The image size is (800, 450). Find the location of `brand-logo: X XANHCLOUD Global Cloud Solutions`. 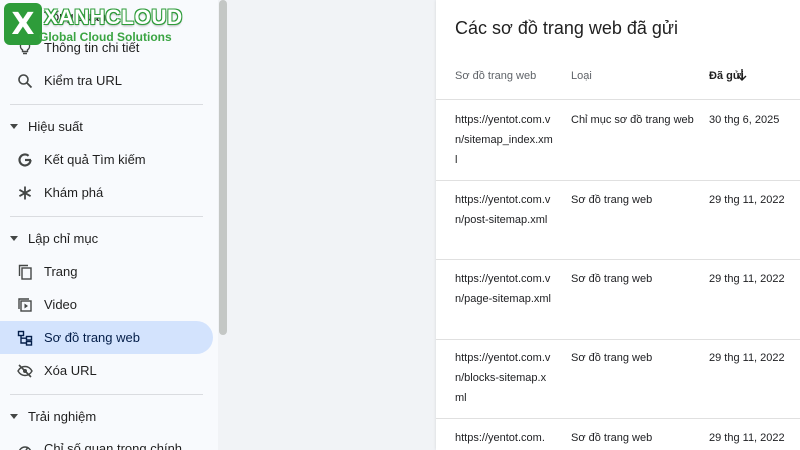

brand-logo: X XANHCLOUD Global Cloud Solutions is located at coordinates (105, 25).